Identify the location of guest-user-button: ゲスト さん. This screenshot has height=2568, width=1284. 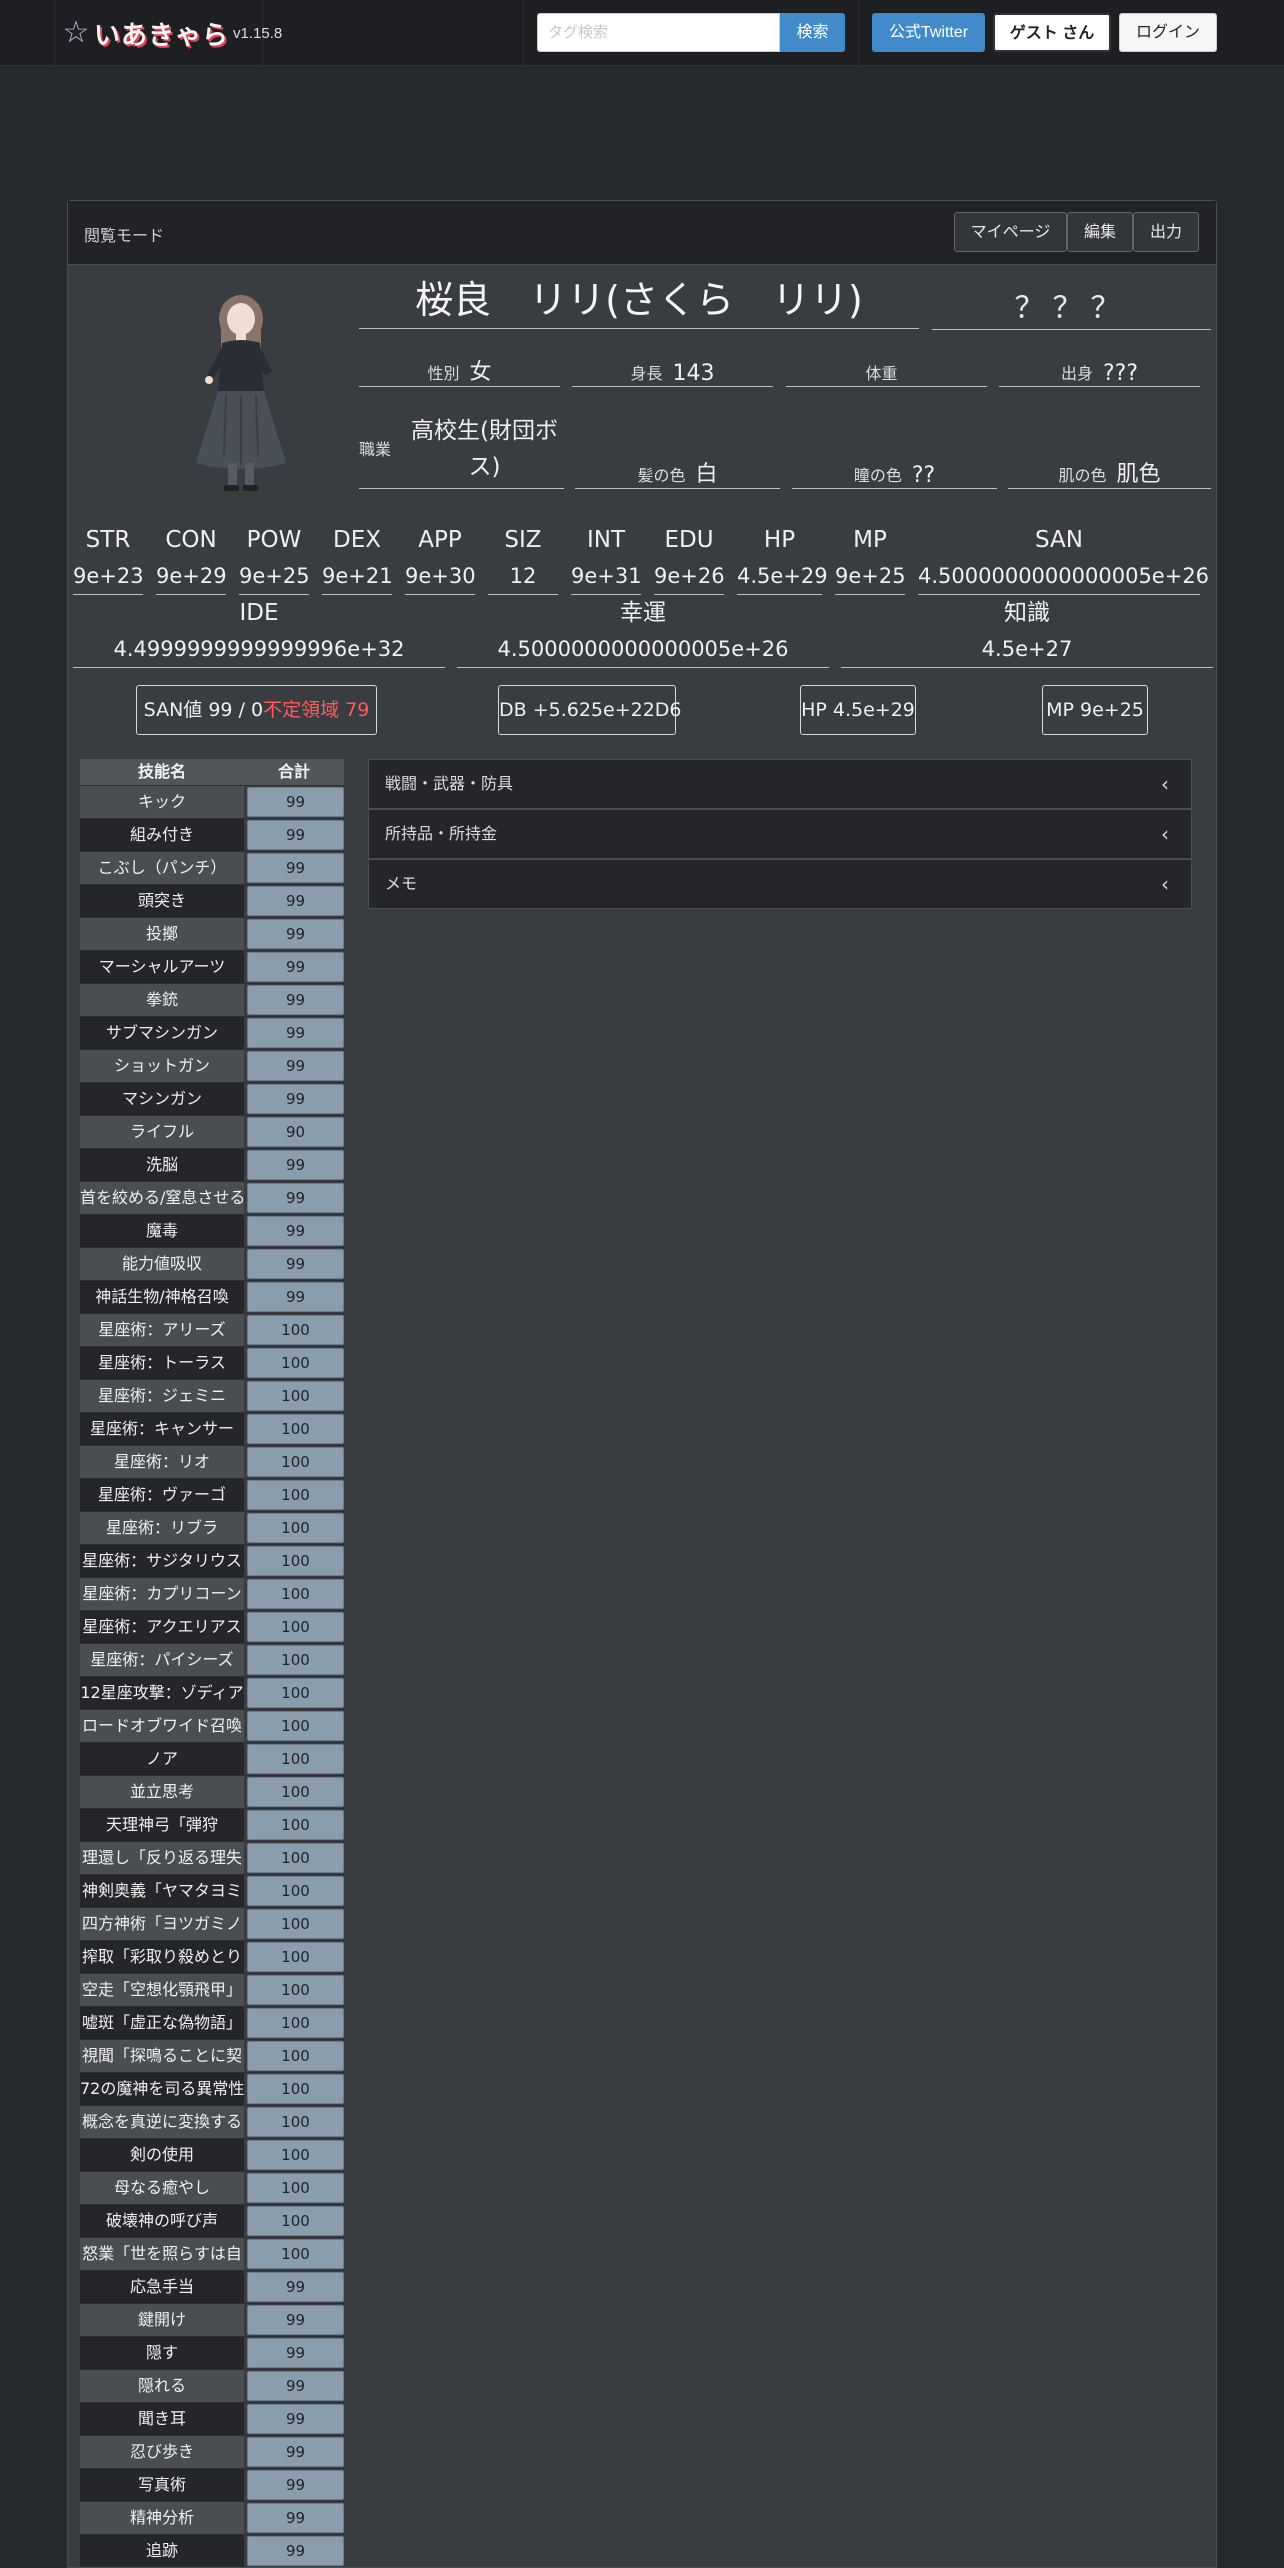
(1052, 32).